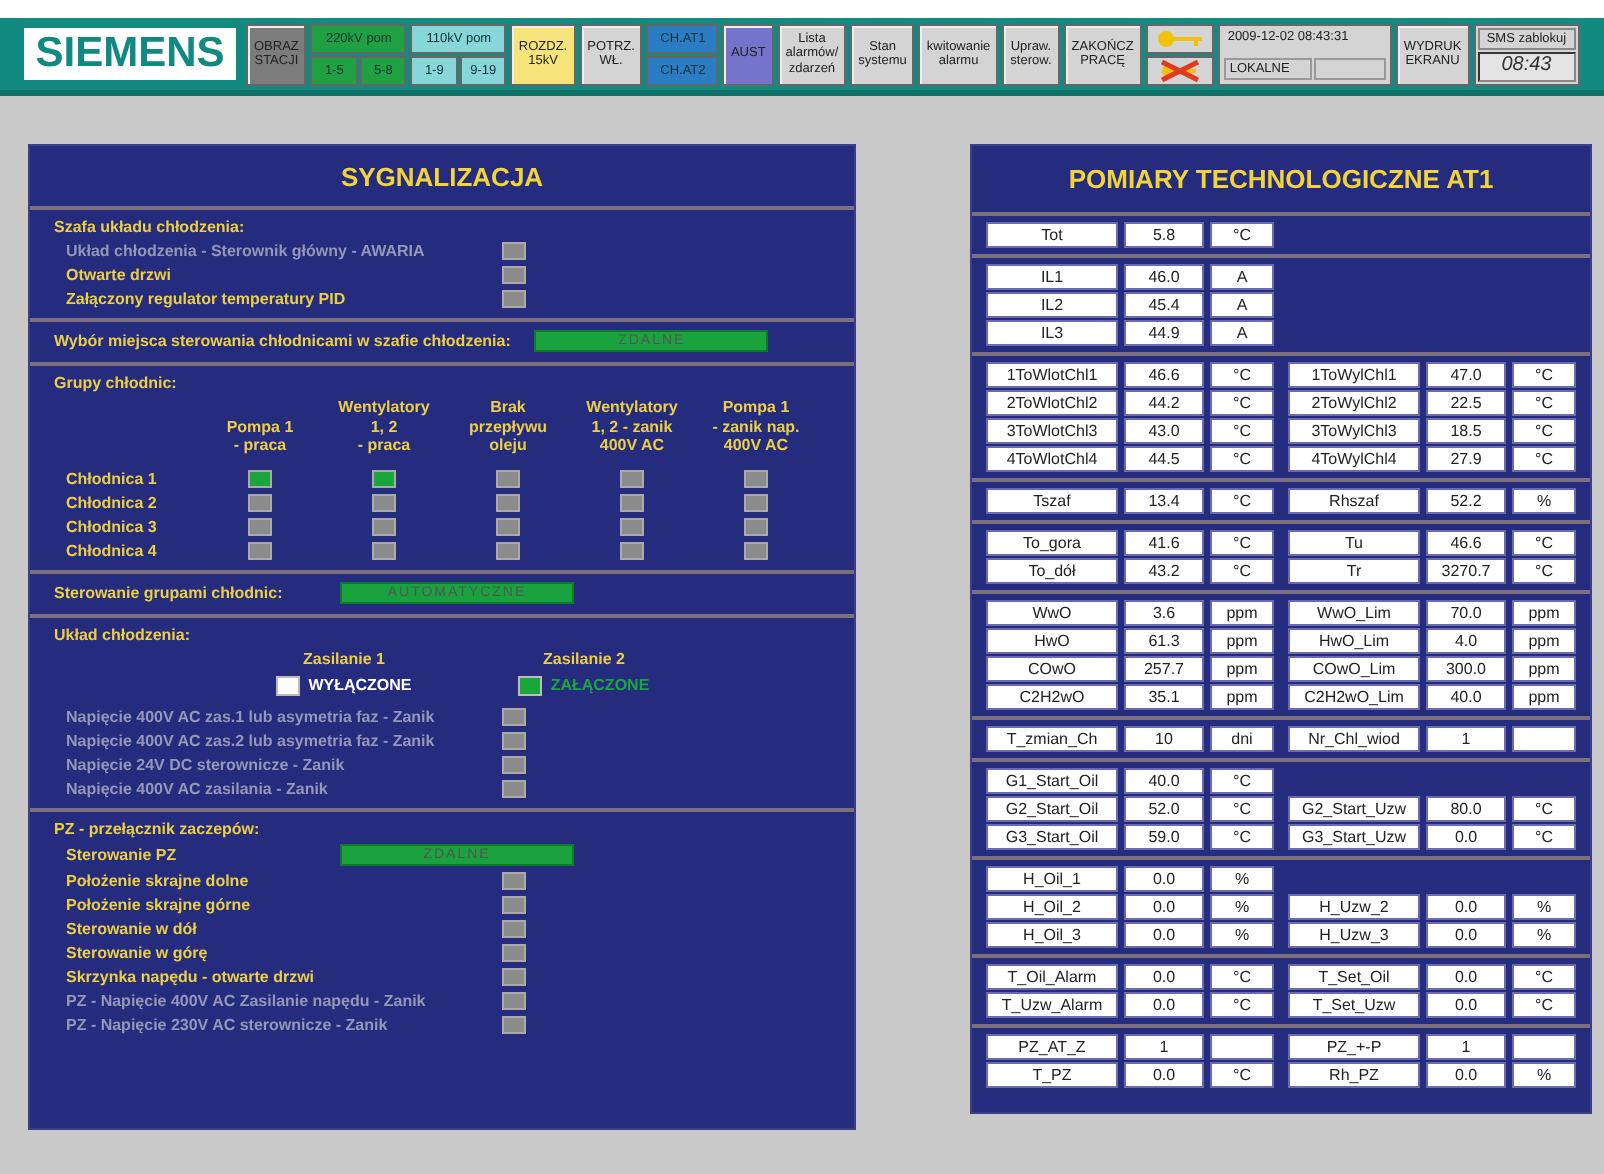 The image size is (1604, 1174). What do you see at coordinates (1466, 809) in the screenshot?
I see `parameter-value: 80.0` at bounding box center [1466, 809].